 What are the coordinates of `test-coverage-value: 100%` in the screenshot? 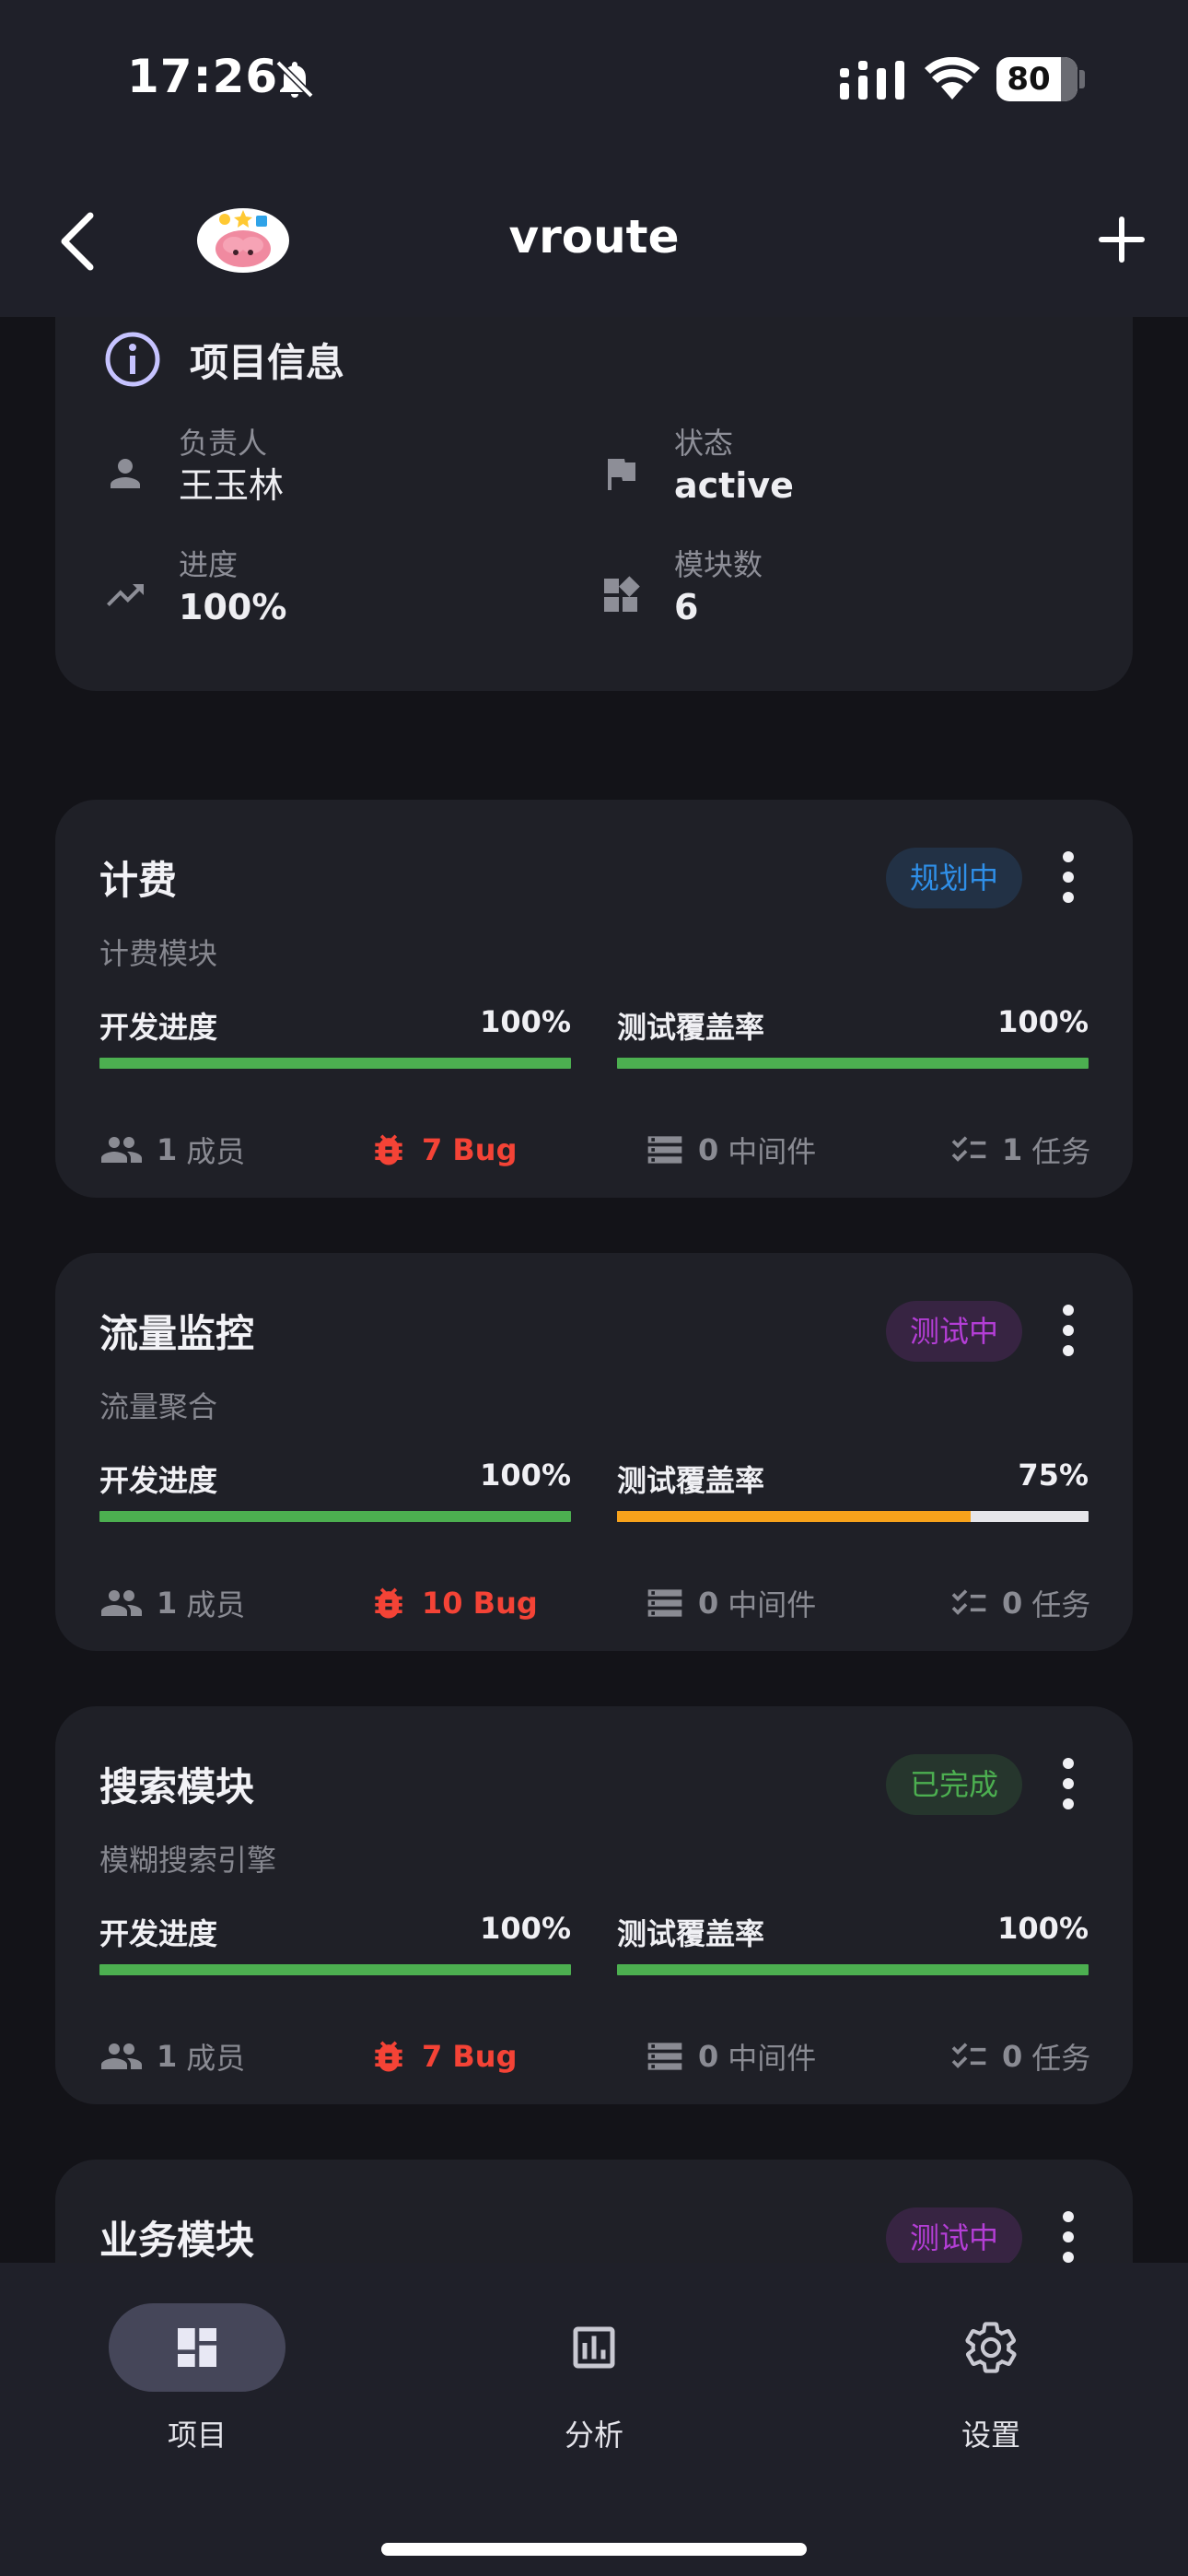 It's located at (1043, 1022).